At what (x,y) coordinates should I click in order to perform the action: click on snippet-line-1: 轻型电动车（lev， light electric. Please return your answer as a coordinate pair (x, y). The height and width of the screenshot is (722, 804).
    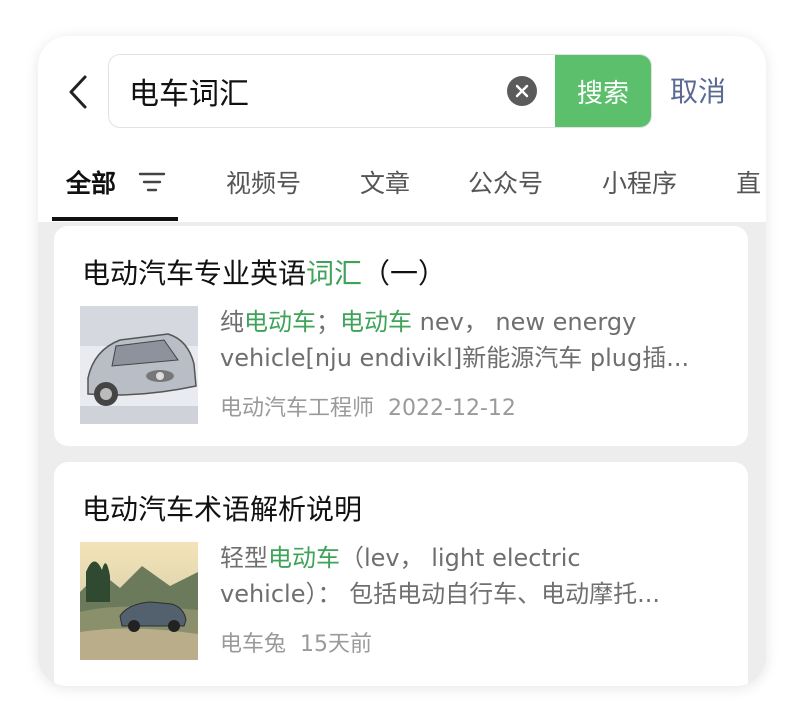
    Looking at the image, I should click on (400, 558).